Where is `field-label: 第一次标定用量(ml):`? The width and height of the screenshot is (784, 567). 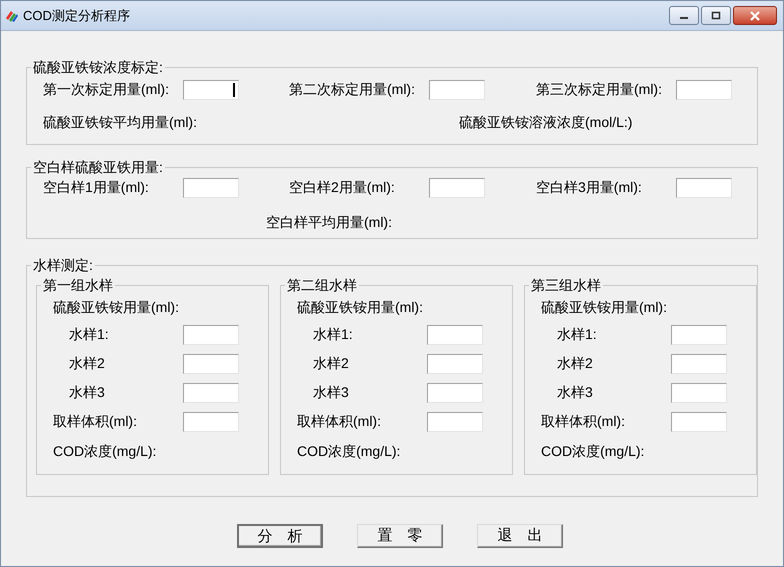
field-label: 第一次标定用量(ml): is located at coordinates (106, 89).